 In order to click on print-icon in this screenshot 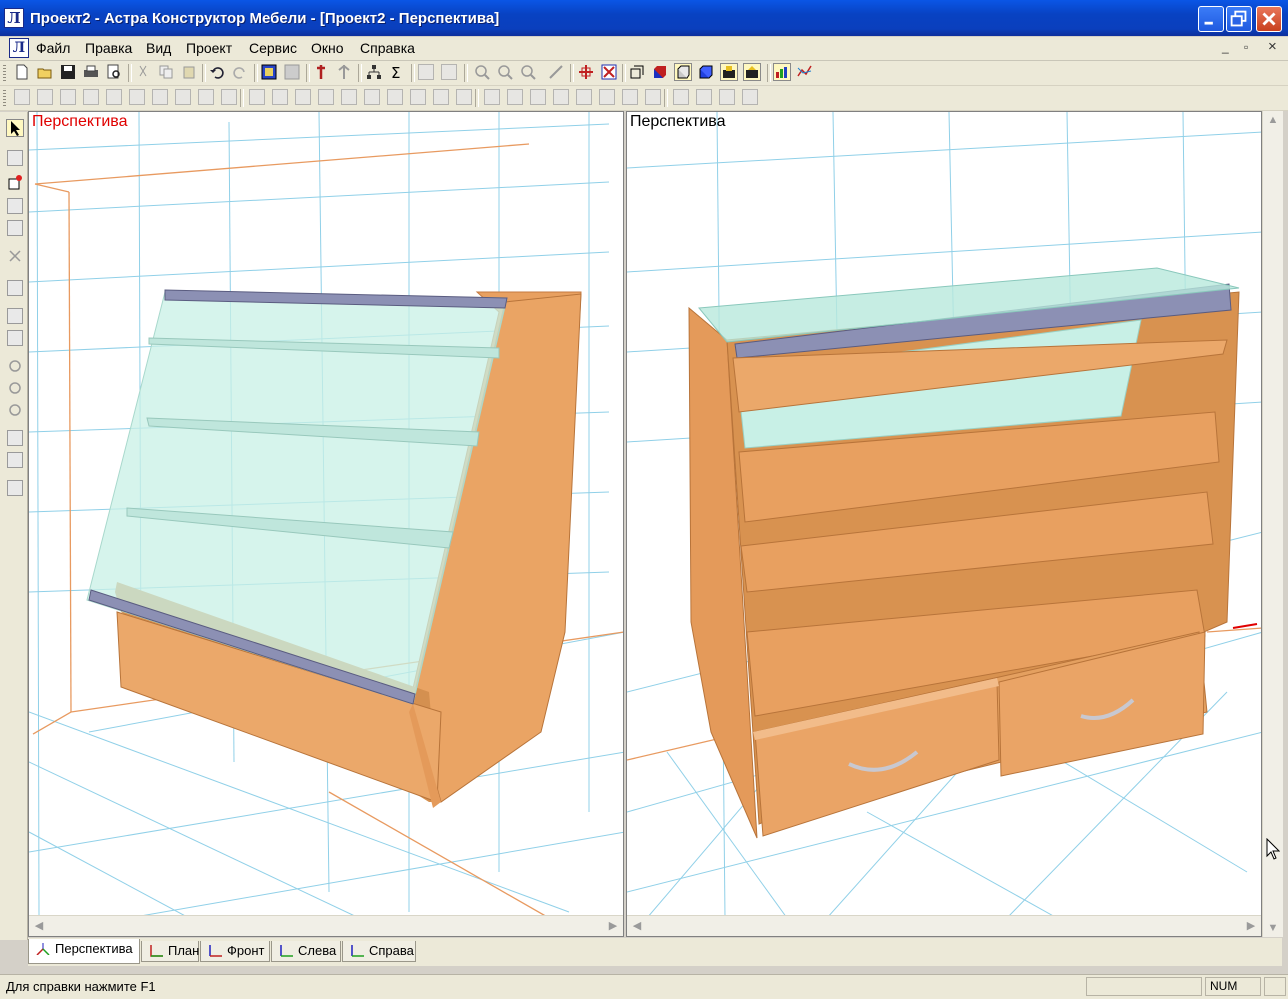, I will do `click(91, 72)`.